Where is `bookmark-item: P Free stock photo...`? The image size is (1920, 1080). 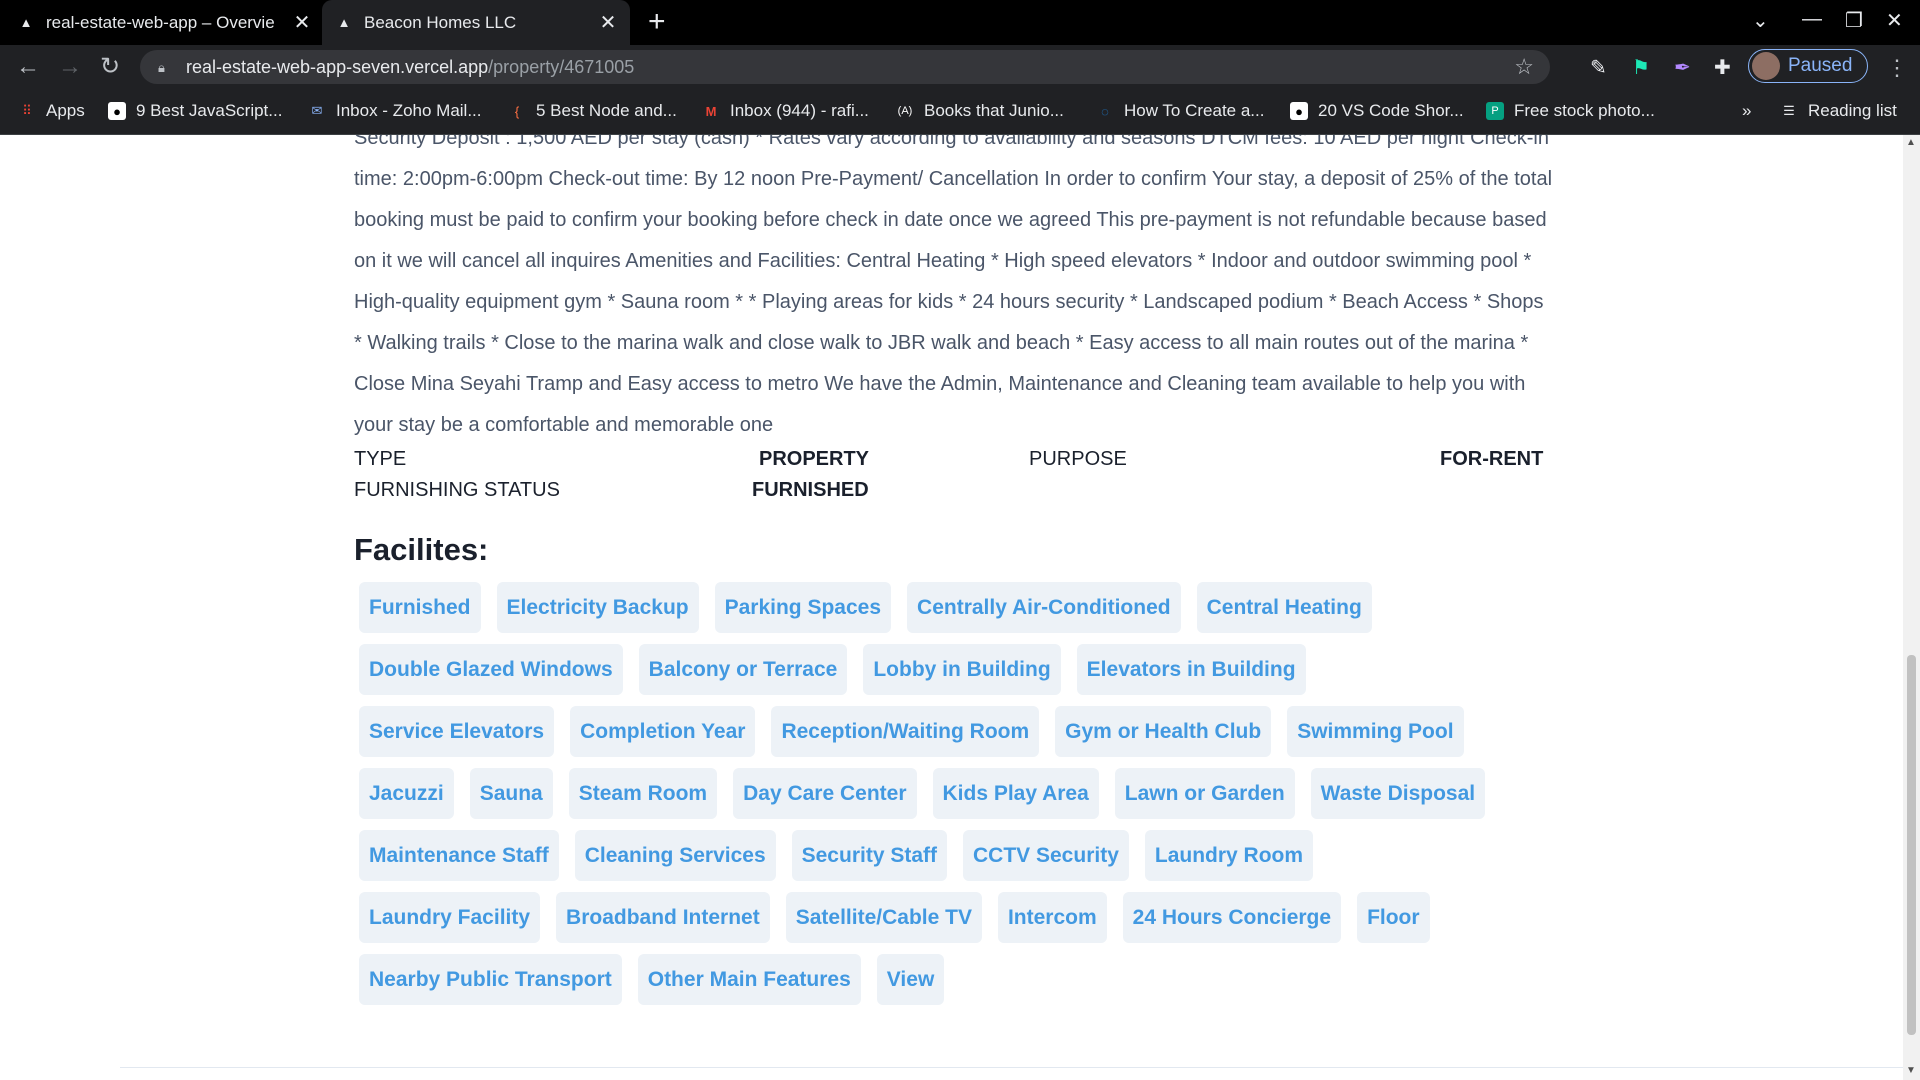 bookmark-item: P Free stock photo... is located at coordinates (1570, 111).